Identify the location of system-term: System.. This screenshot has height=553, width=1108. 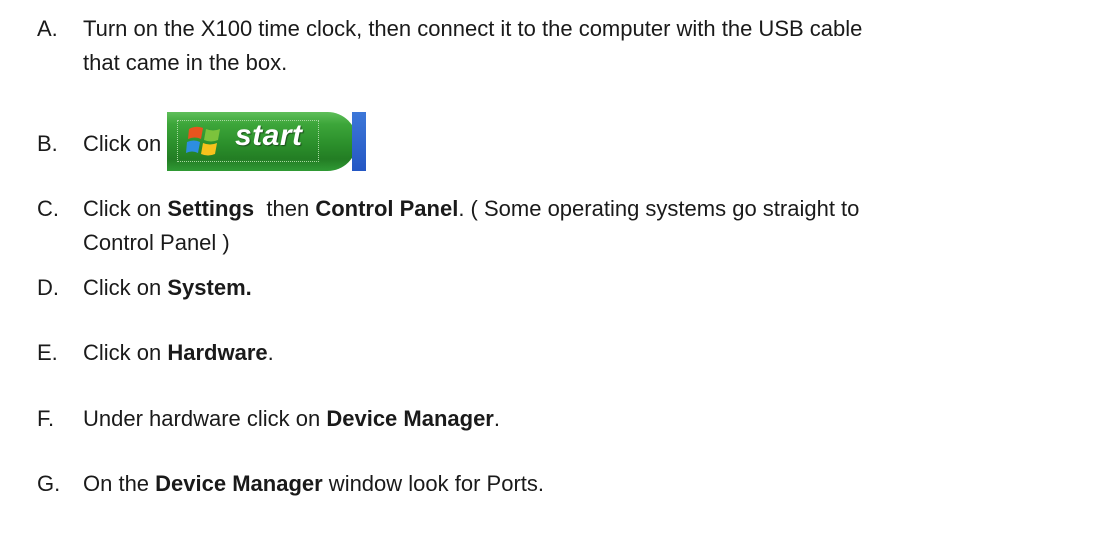
(209, 287).